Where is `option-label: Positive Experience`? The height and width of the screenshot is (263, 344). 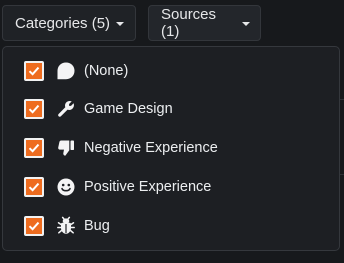 option-label: Positive Experience is located at coordinates (148, 187).